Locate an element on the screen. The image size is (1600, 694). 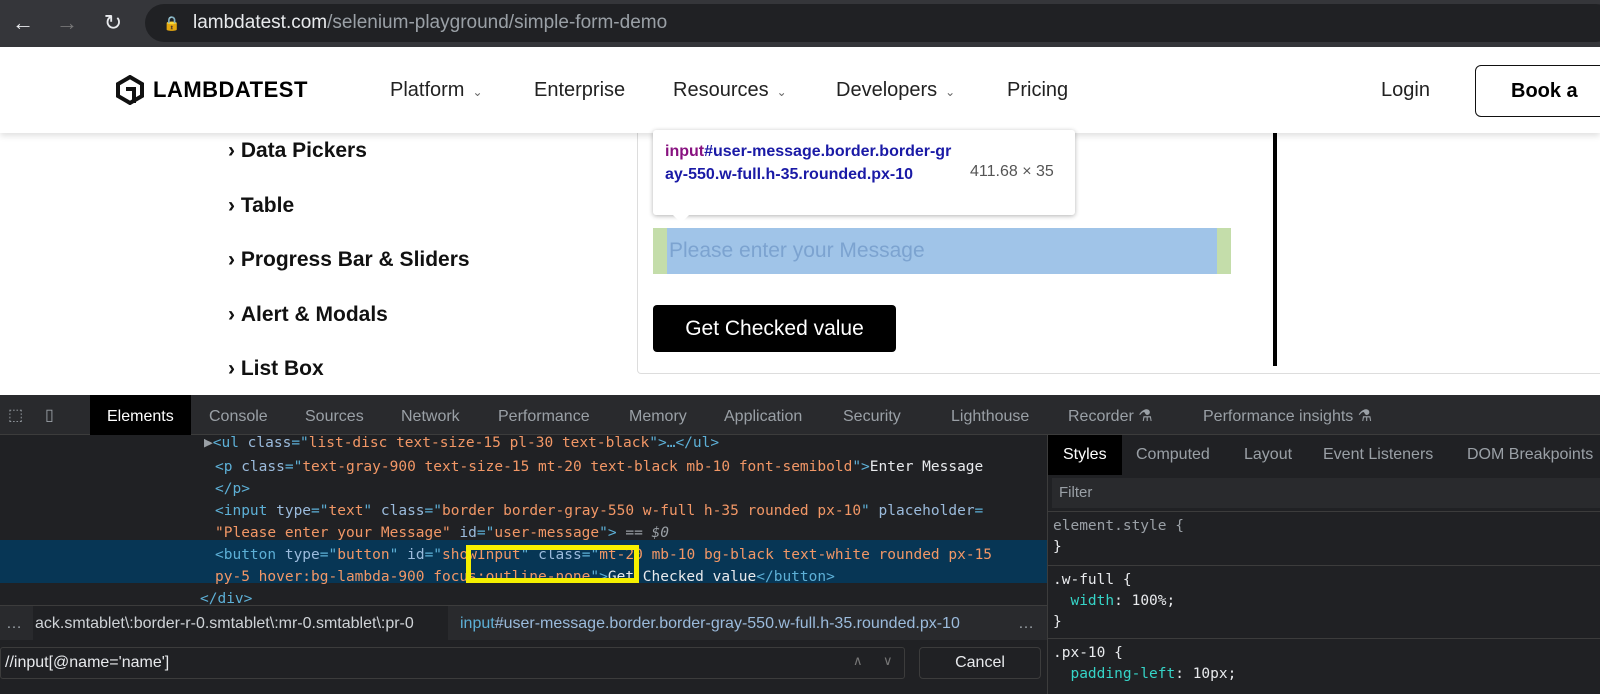
reload-icon: ↻ is located at coordinates (113, 23).